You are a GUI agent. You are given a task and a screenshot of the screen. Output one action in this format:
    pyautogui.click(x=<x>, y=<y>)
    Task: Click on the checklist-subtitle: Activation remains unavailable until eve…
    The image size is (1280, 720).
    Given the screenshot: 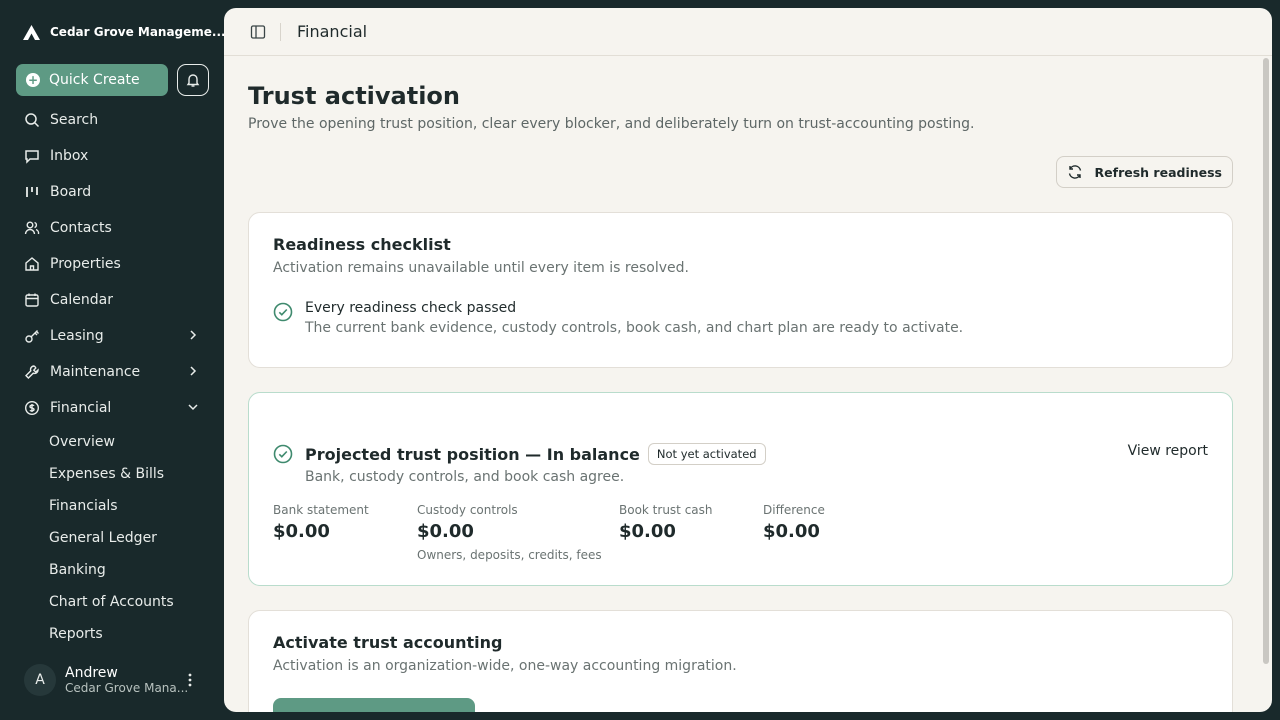 What is the action you would take?
    pyautogui.click(x=481, y=268)
    